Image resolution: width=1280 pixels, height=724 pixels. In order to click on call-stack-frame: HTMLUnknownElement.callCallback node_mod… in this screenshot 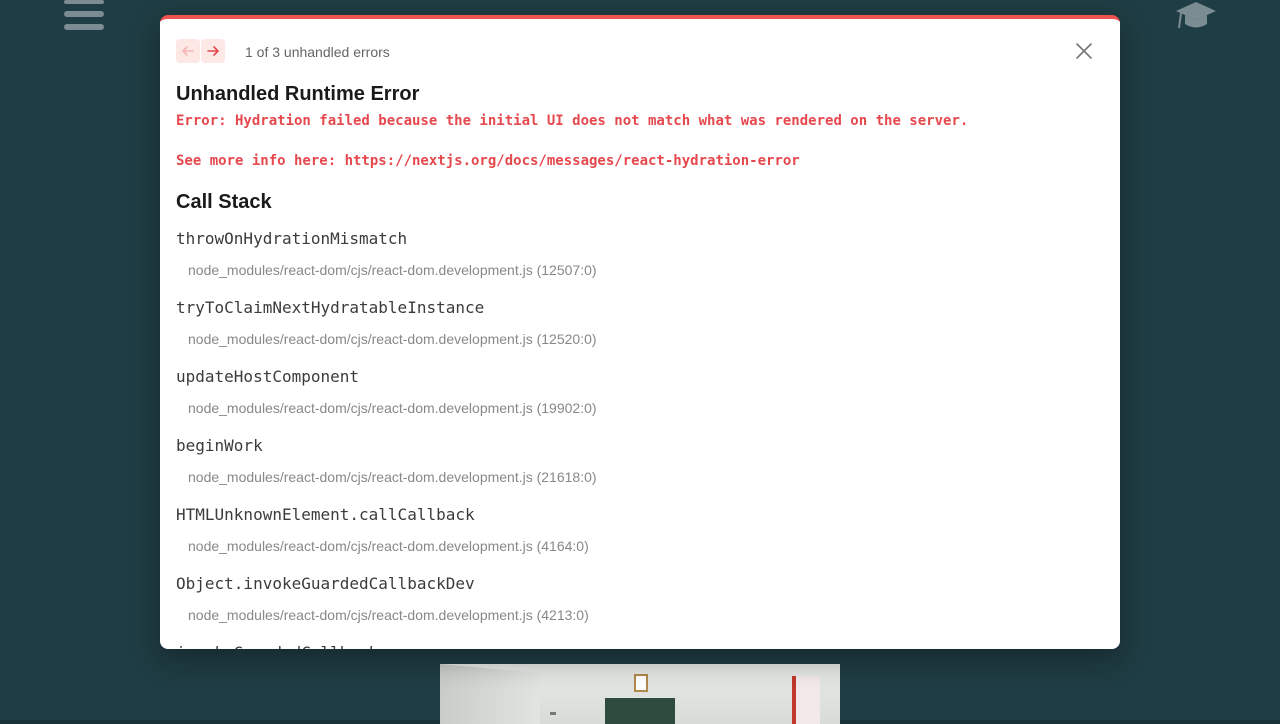, I will do `click(640, 535)`.